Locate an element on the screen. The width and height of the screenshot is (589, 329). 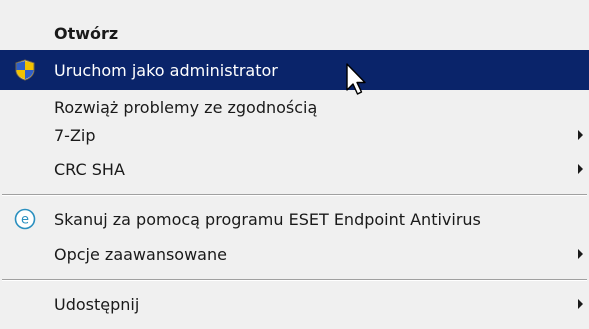
svg-text: e is located at coordinates (25, 220).